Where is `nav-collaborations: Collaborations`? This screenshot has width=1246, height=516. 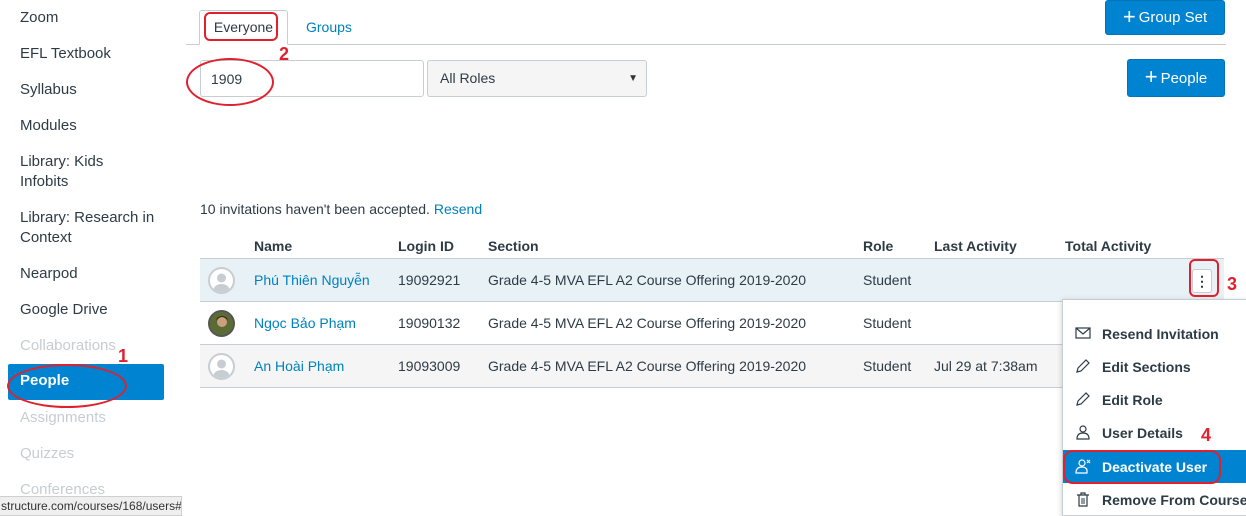
nav-collaborations: Collaborations is located at coordinates (68, 346).